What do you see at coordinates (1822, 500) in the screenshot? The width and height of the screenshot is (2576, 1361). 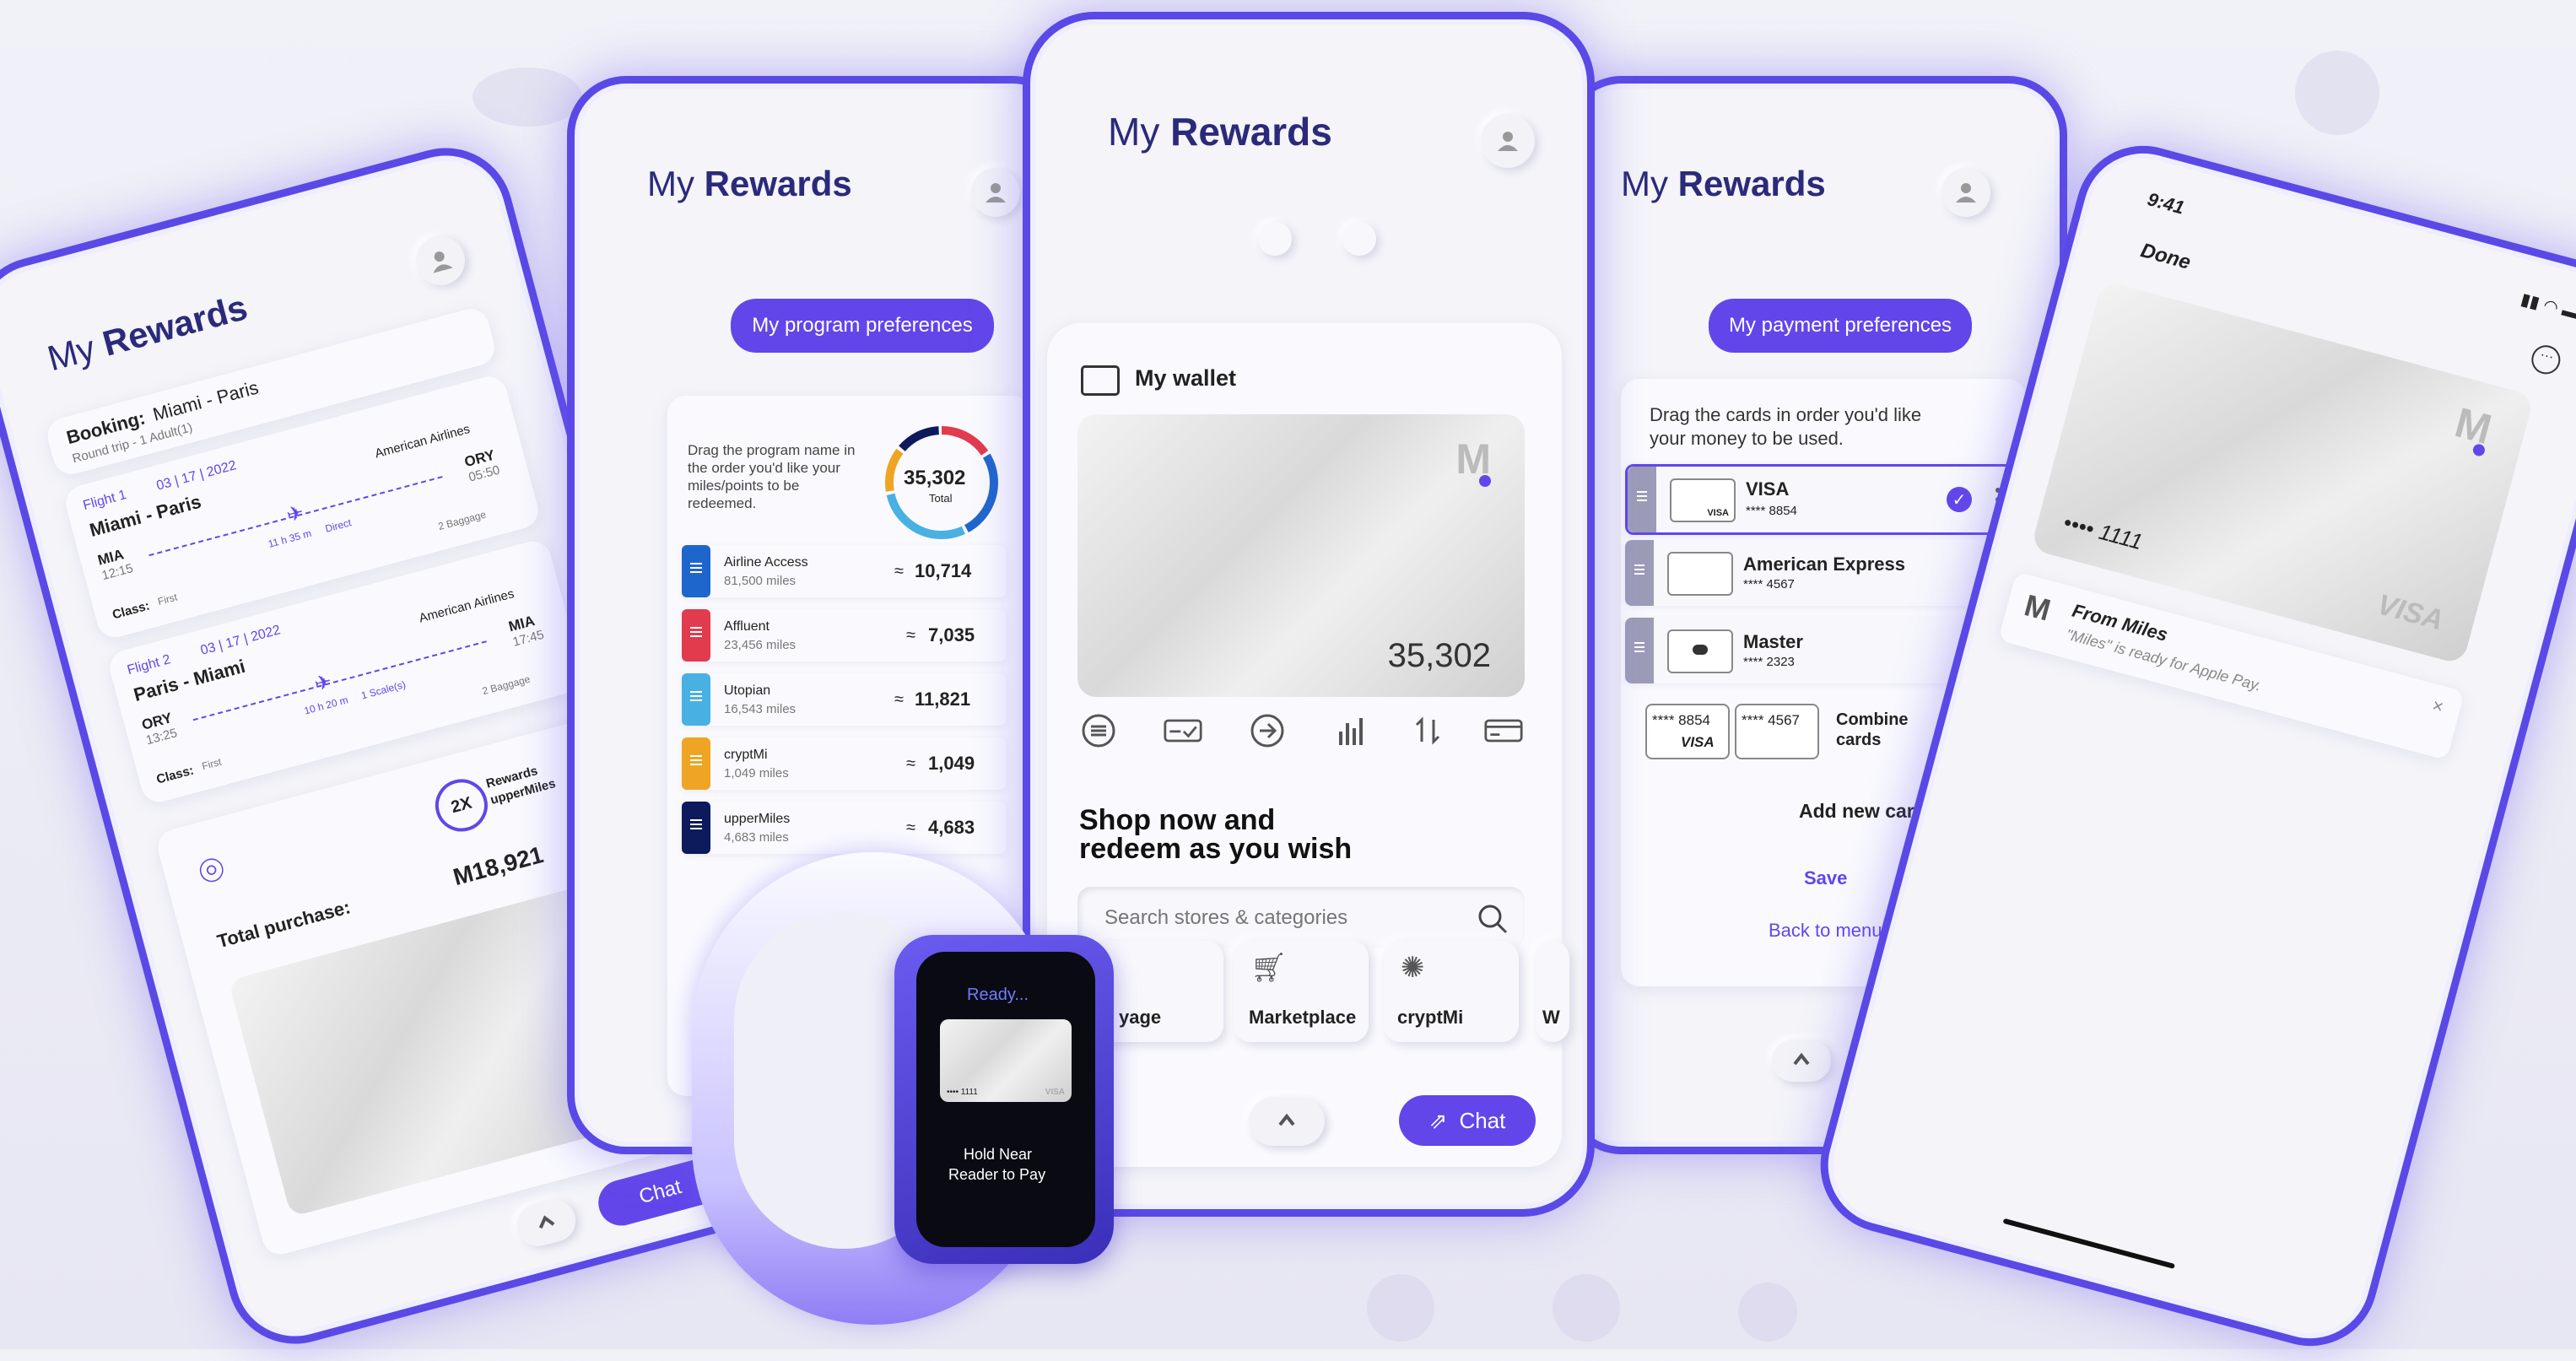 I see `card-row-visa: VISA VISA **** 8854 ✓` at bounding box center [1822, 500].